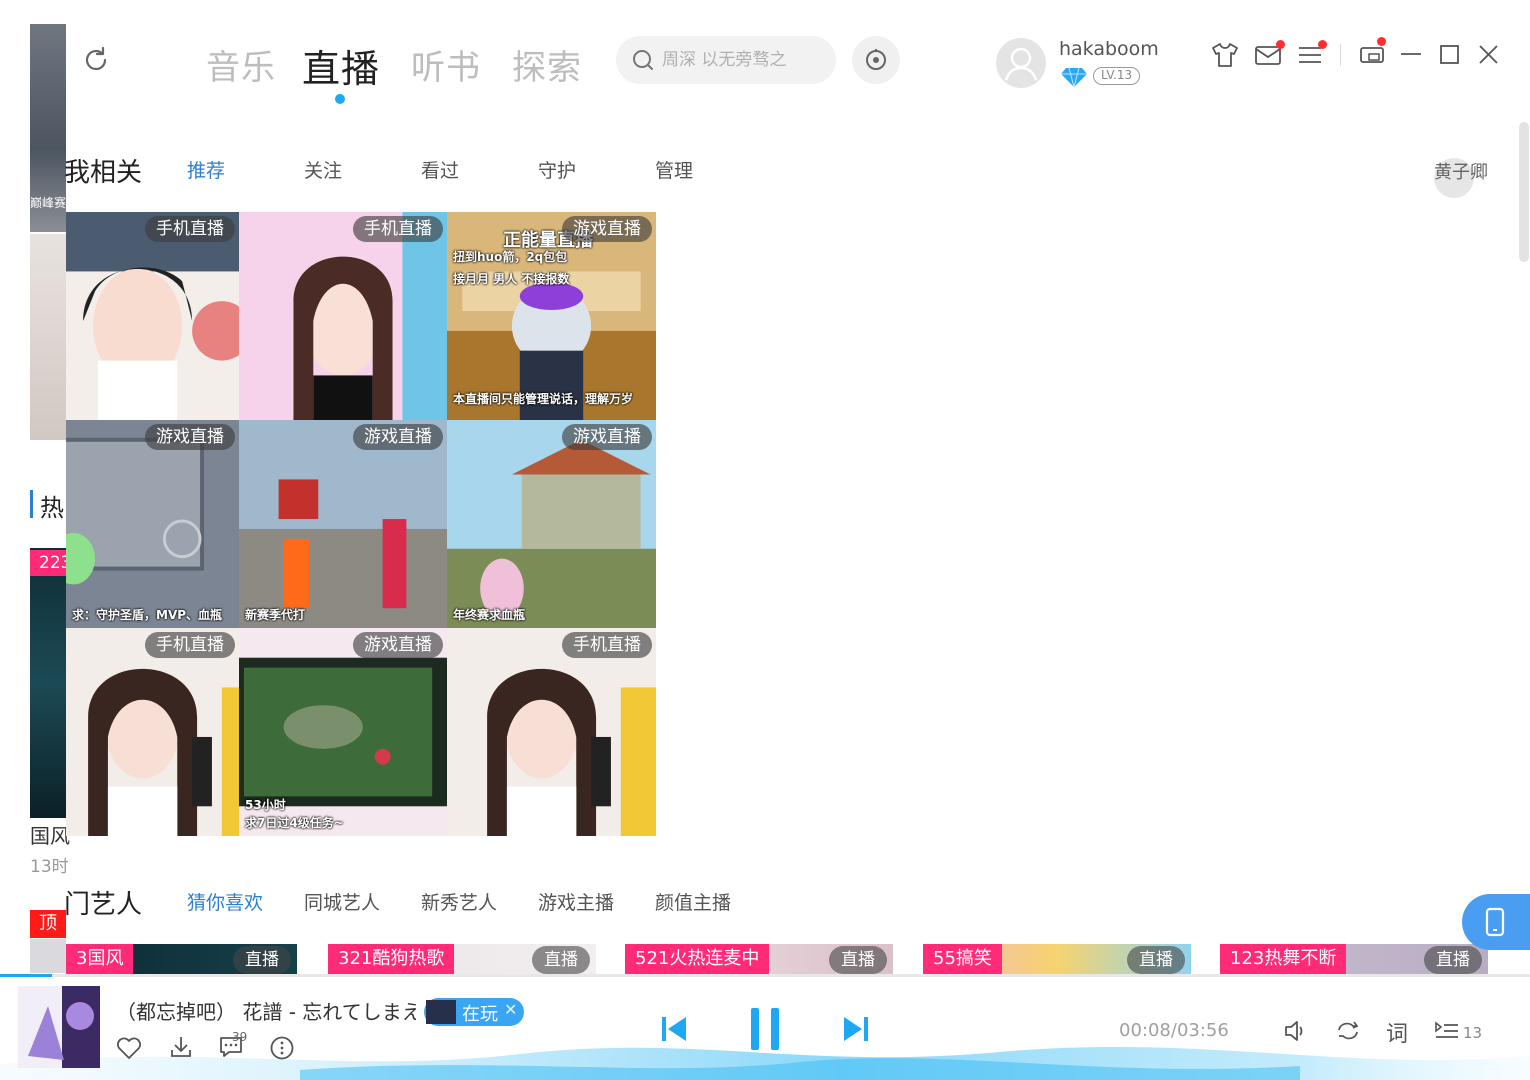  I want to click on live-tile: 求：守护圣盾，MVP、血瓶 游戏直播, so click(152, 524).